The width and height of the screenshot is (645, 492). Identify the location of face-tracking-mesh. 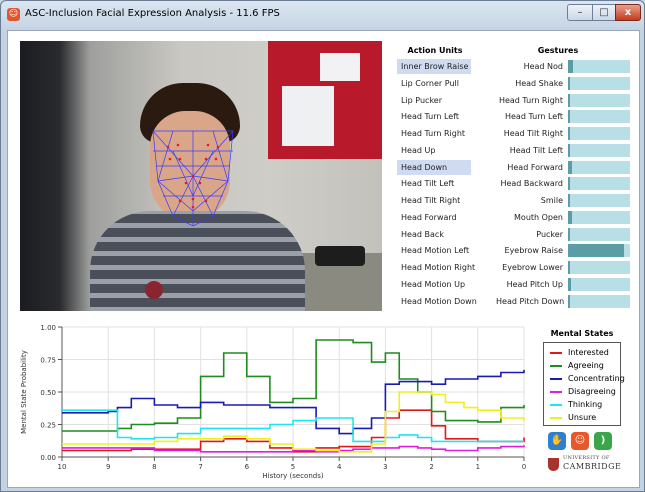
(193, 178).